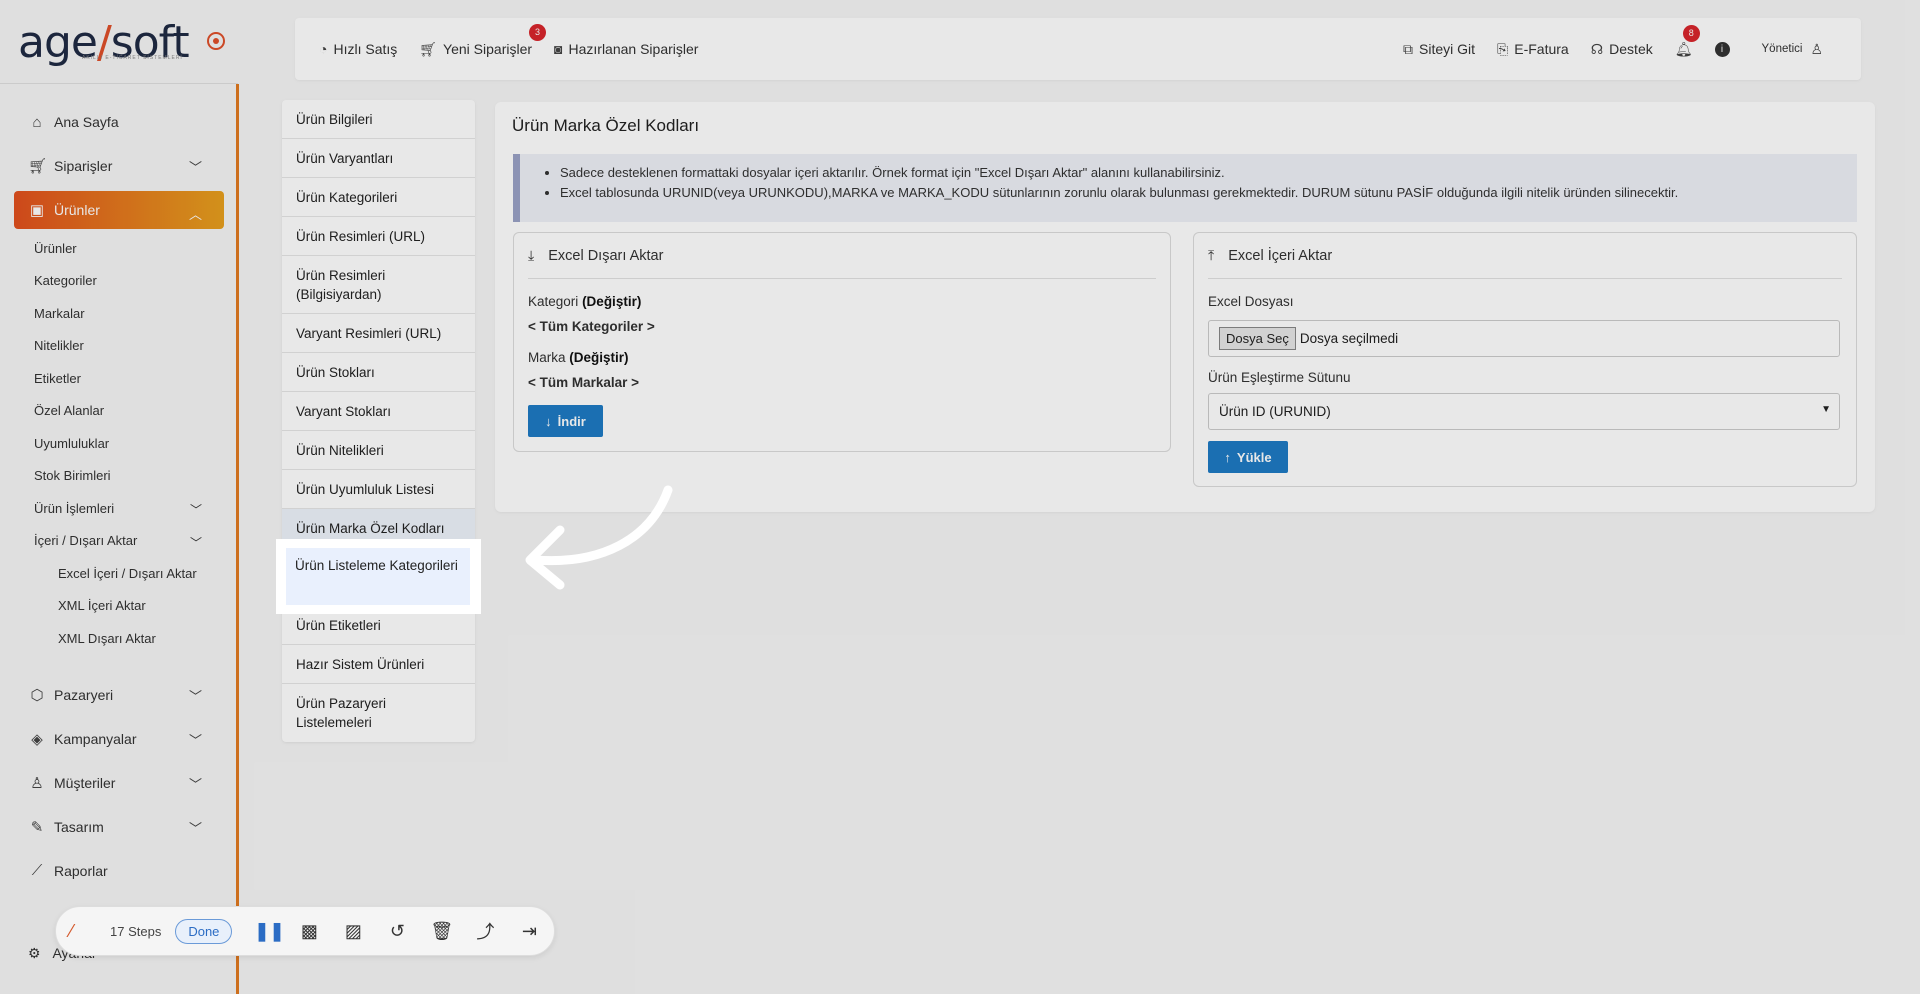  What do you see at coordinates (1533, 49) in the screenshot?
I see `einvoice-link: ⎘ E-Fatura` at bounding box center [1533, 49].